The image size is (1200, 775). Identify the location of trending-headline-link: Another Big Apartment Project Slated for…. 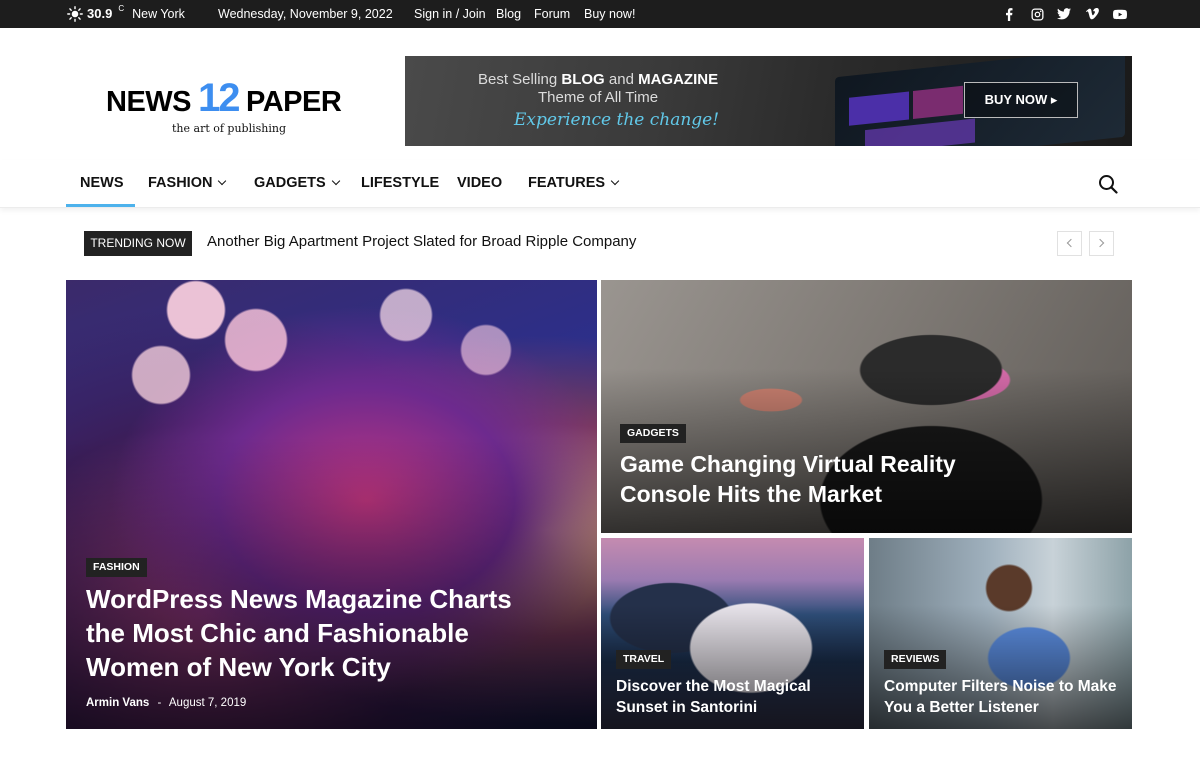
(421, 241).